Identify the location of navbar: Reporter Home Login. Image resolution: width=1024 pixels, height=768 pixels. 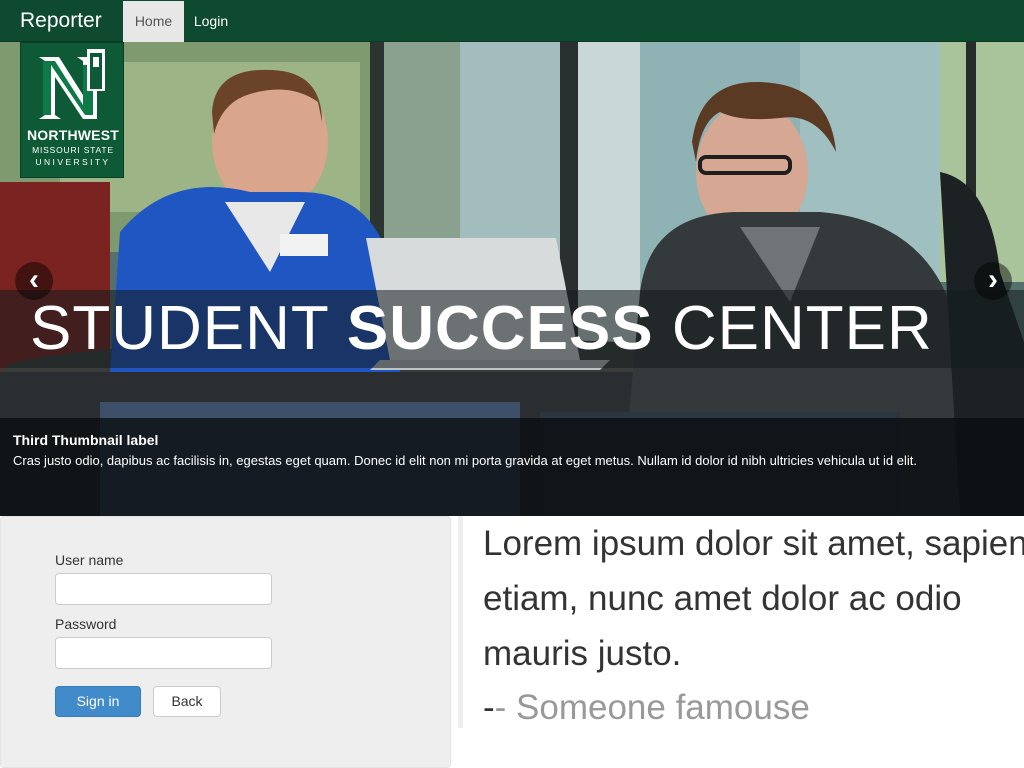
(512, 21).